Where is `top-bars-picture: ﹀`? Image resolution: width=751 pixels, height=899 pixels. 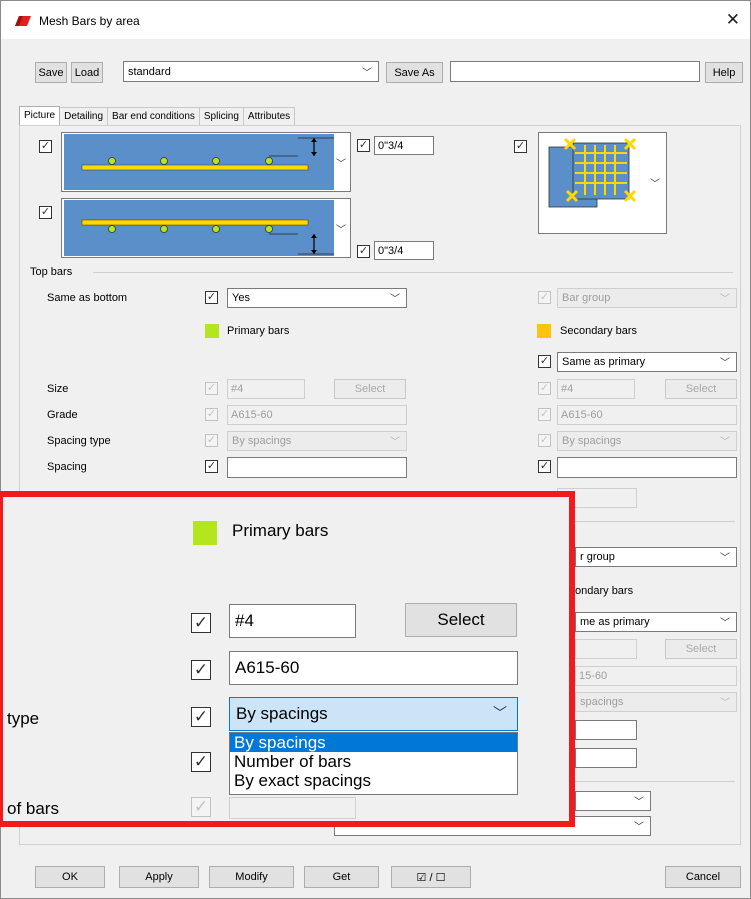
top-bars-picture: ﹀ is located at coordinates (206, 162).